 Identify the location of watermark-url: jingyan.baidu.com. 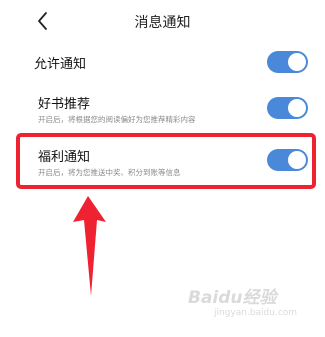
(256, 313).